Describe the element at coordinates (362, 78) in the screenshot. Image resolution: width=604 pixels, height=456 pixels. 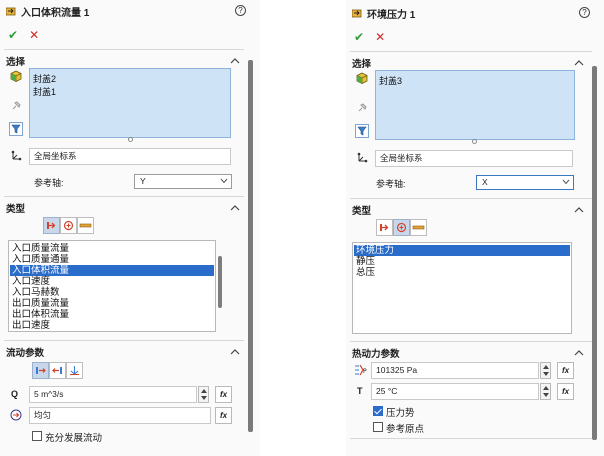
I see `face-select-icon` at that location.